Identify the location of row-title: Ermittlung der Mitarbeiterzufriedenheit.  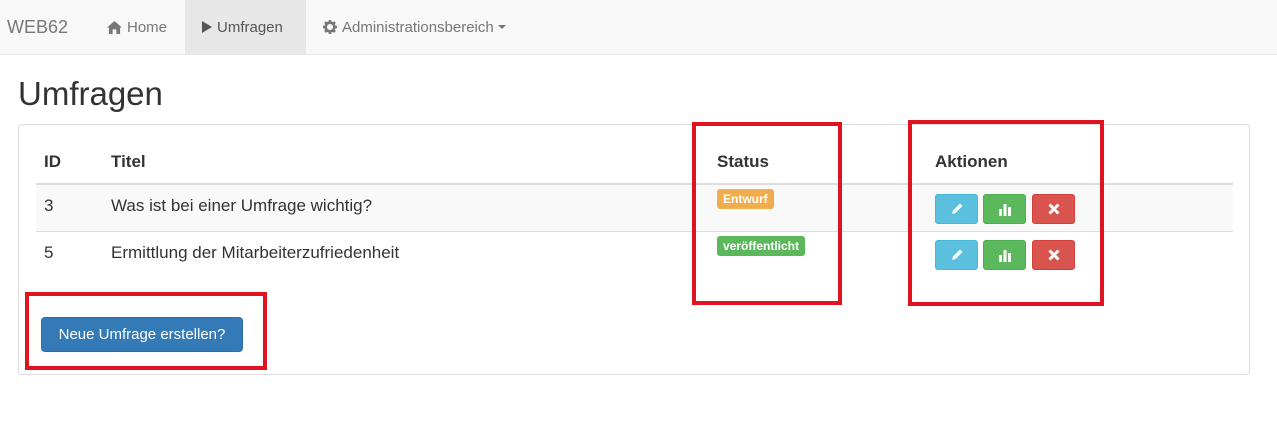
(255, 252).